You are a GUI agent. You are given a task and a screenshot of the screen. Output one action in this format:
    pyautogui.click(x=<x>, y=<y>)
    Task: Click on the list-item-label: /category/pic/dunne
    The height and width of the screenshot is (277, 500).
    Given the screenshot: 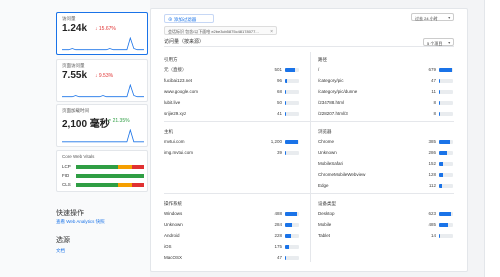 What is the action you would take?
    pyautogui.click(x=338, y=91)
    